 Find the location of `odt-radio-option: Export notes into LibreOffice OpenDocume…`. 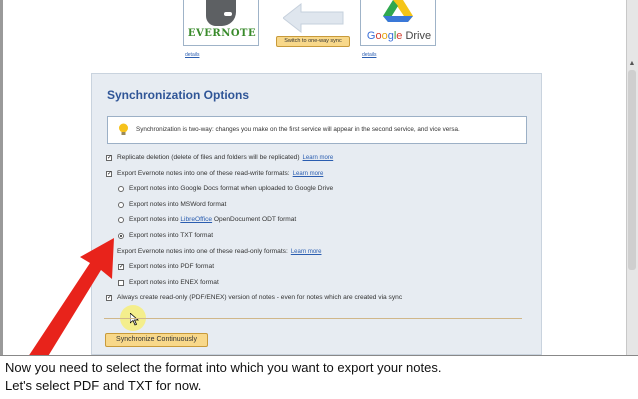

odt-radio-option: Export notes into LibreOffice OpenDocume… is located at coordinates (207, 219).